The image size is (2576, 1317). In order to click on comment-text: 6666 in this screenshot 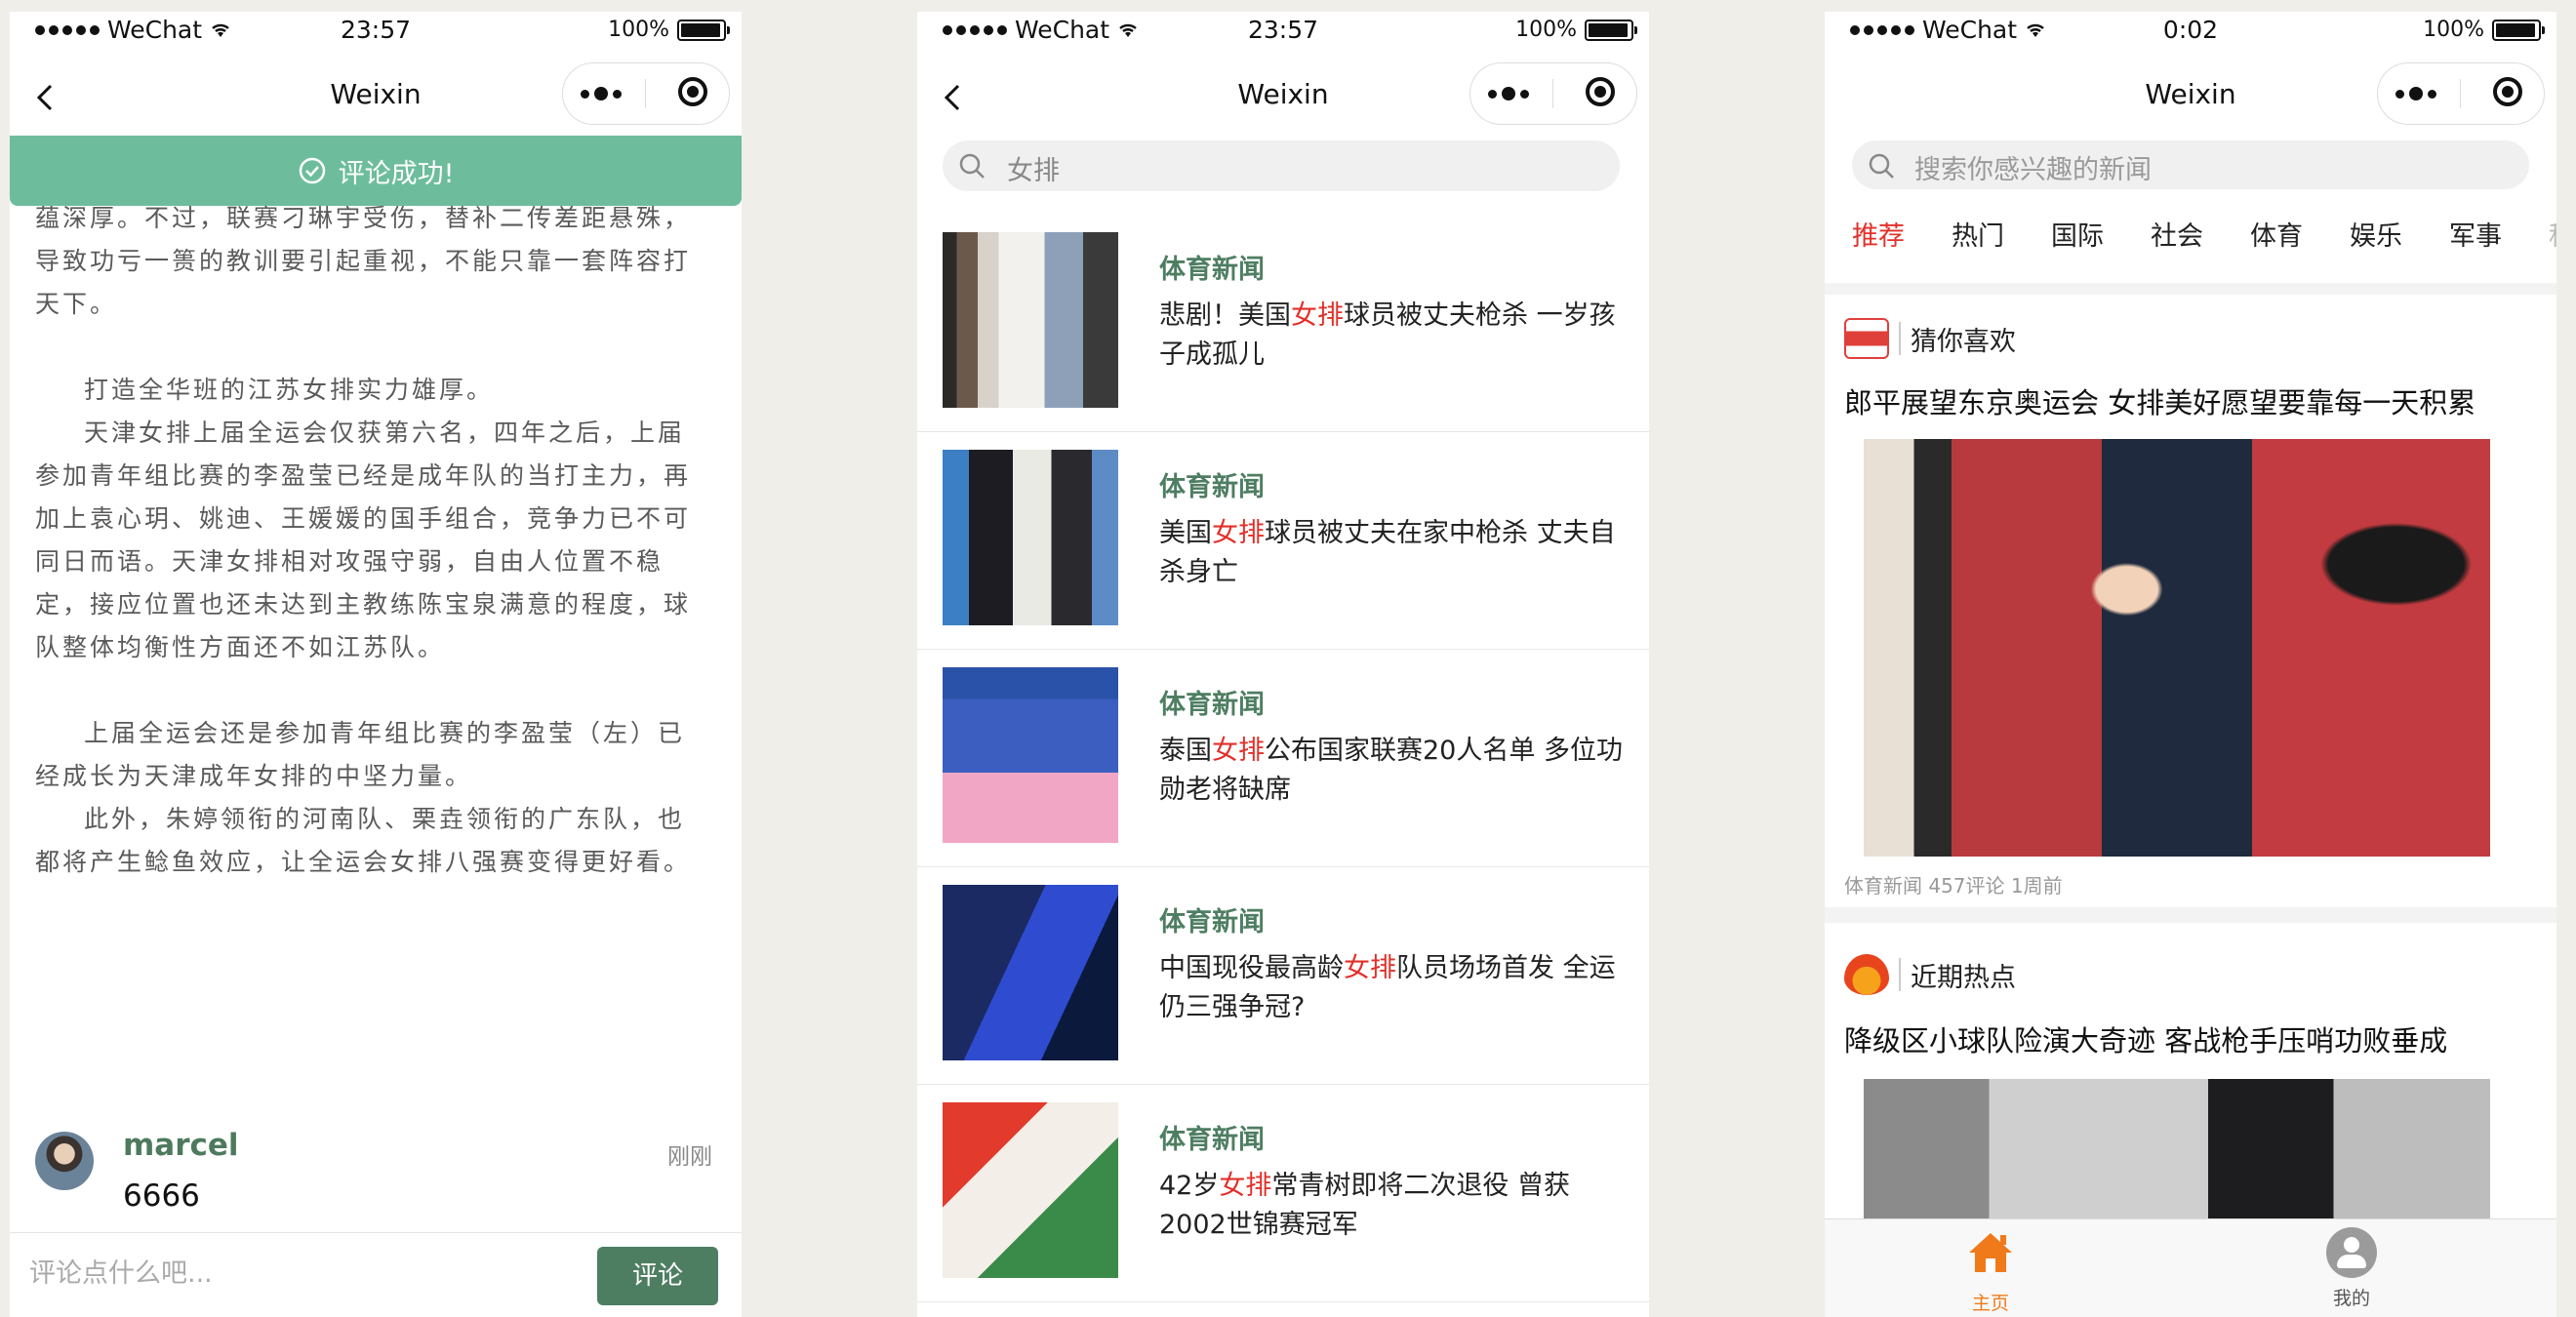, I will do `click(161, 1196)`.